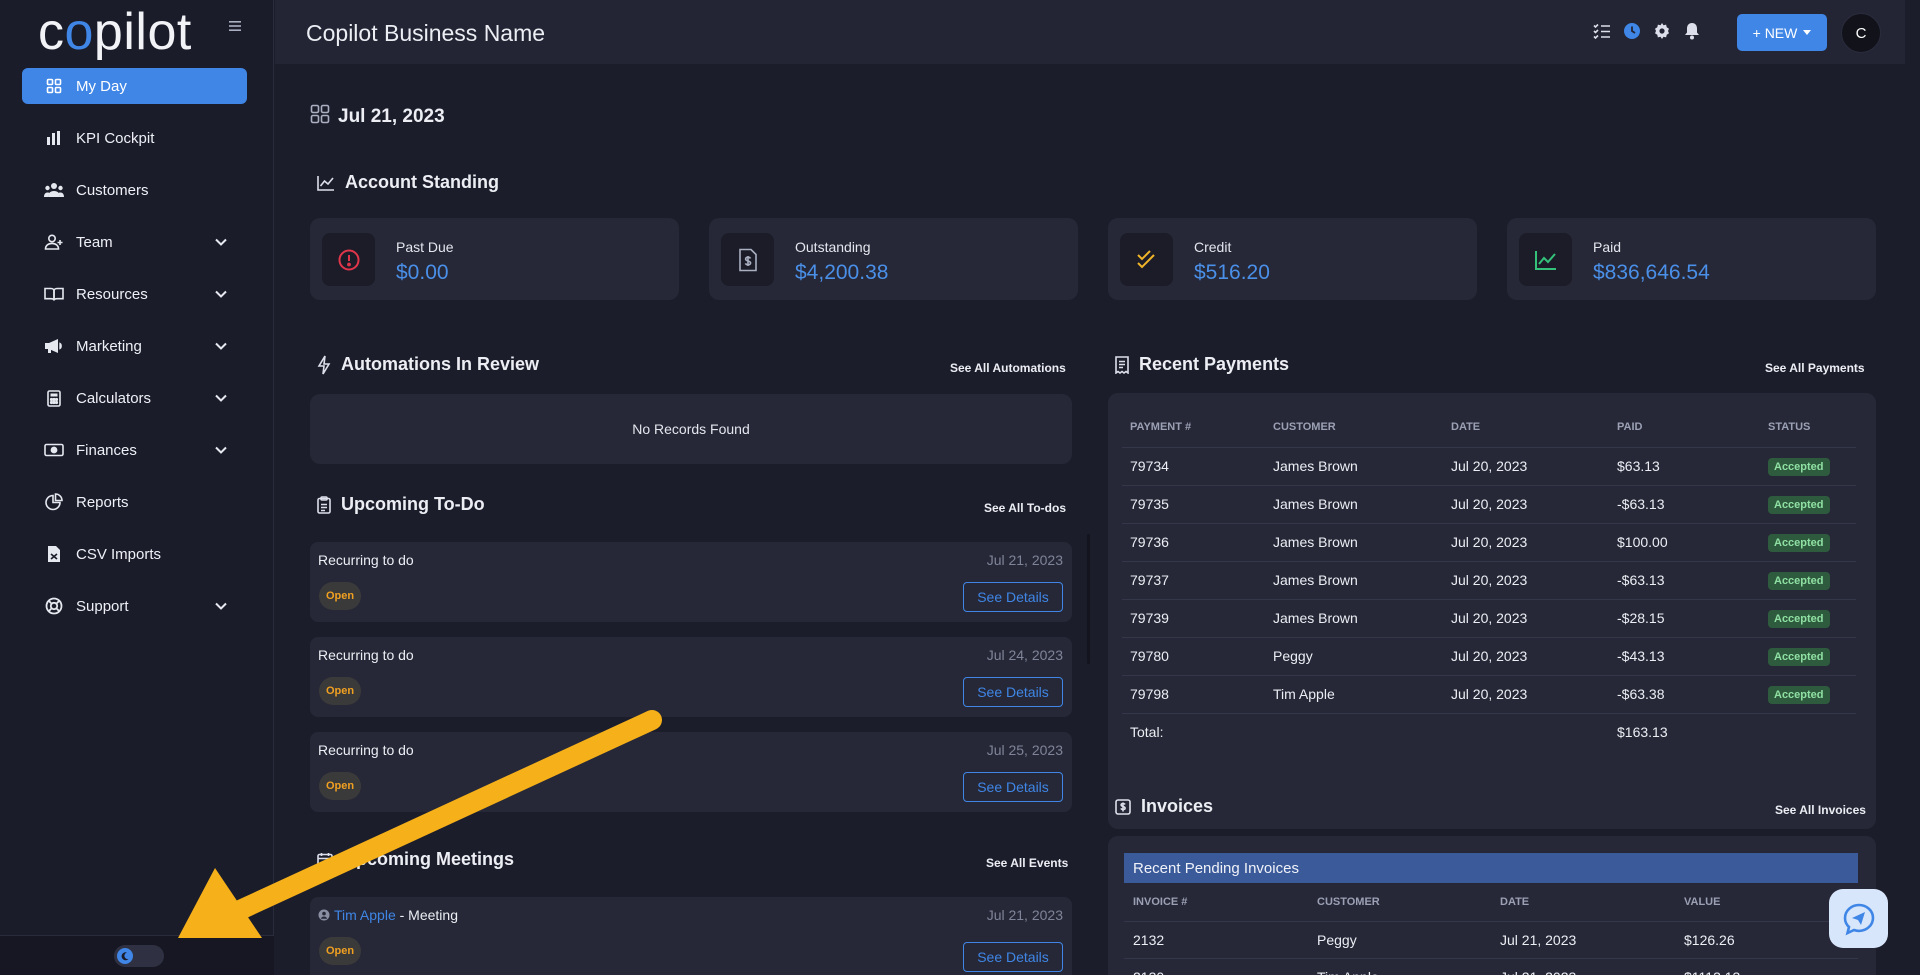  I want to click on sidebar-item-label: Team, so click(94, 242).